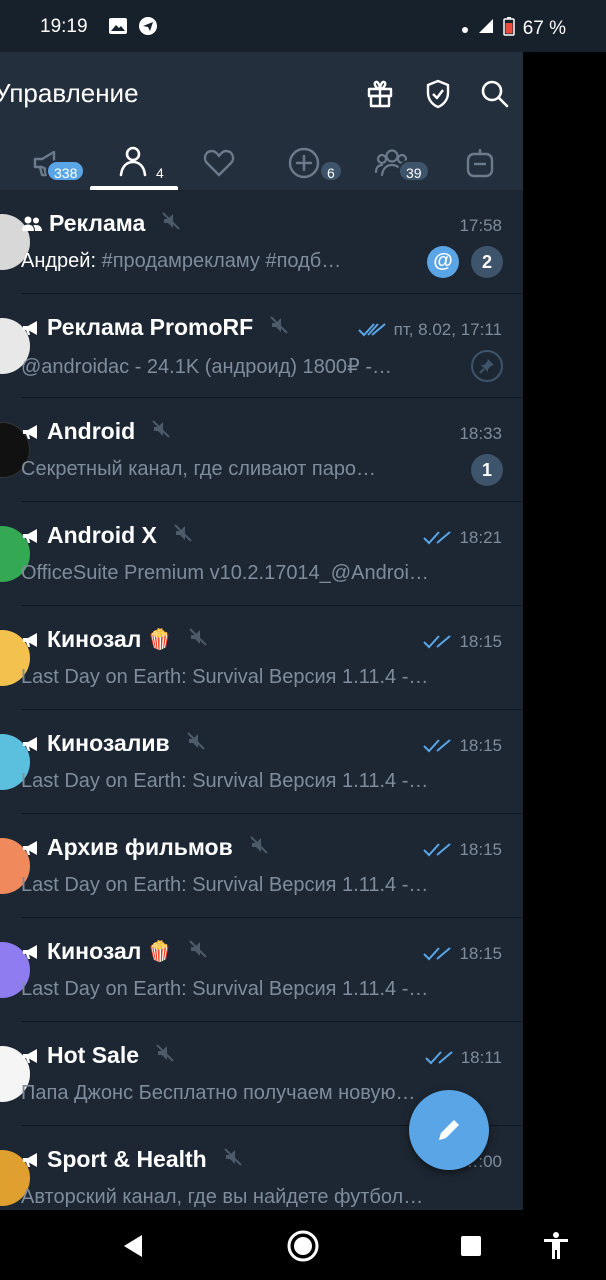  Describe the element at coordinates (508, 29) in the screenshot. I see `battery-icon` at that location.